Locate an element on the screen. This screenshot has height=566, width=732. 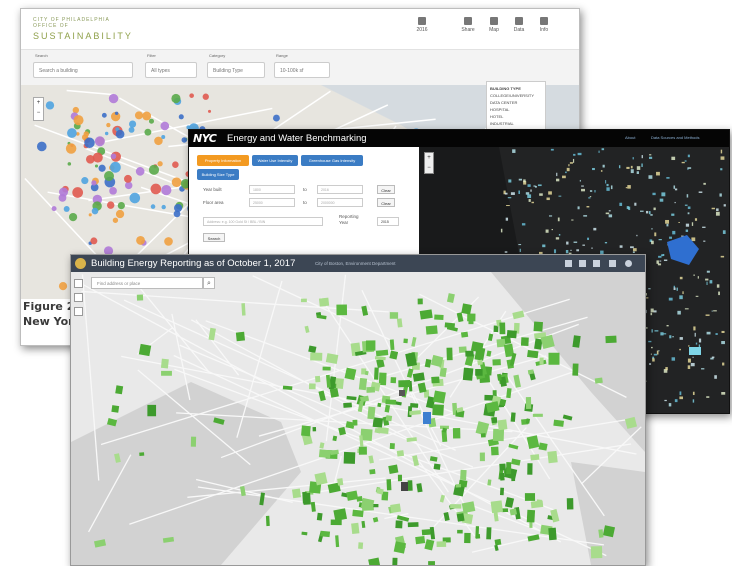
info-tool-button: Info is located at coordinates (544, 25).